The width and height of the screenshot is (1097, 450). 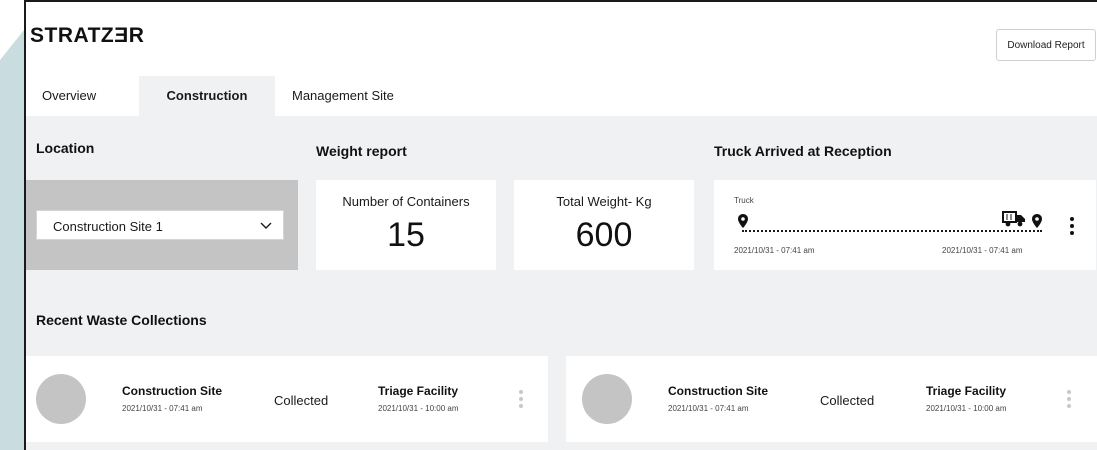 I want to click on chevron-down-icon, so click(x=266, y=225).